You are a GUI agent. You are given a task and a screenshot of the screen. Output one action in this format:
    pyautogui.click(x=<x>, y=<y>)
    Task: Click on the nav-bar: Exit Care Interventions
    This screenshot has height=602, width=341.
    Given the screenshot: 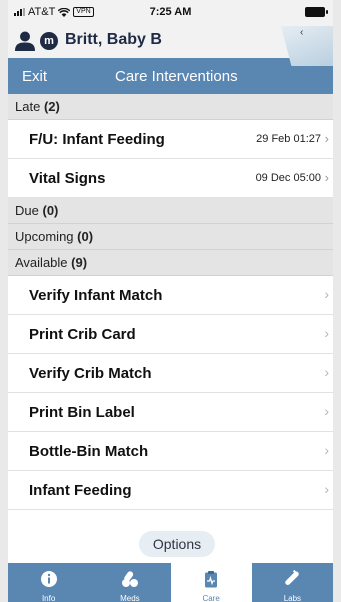 What is the action you would take?
    pyautogui.click(x=170, y=76)
    